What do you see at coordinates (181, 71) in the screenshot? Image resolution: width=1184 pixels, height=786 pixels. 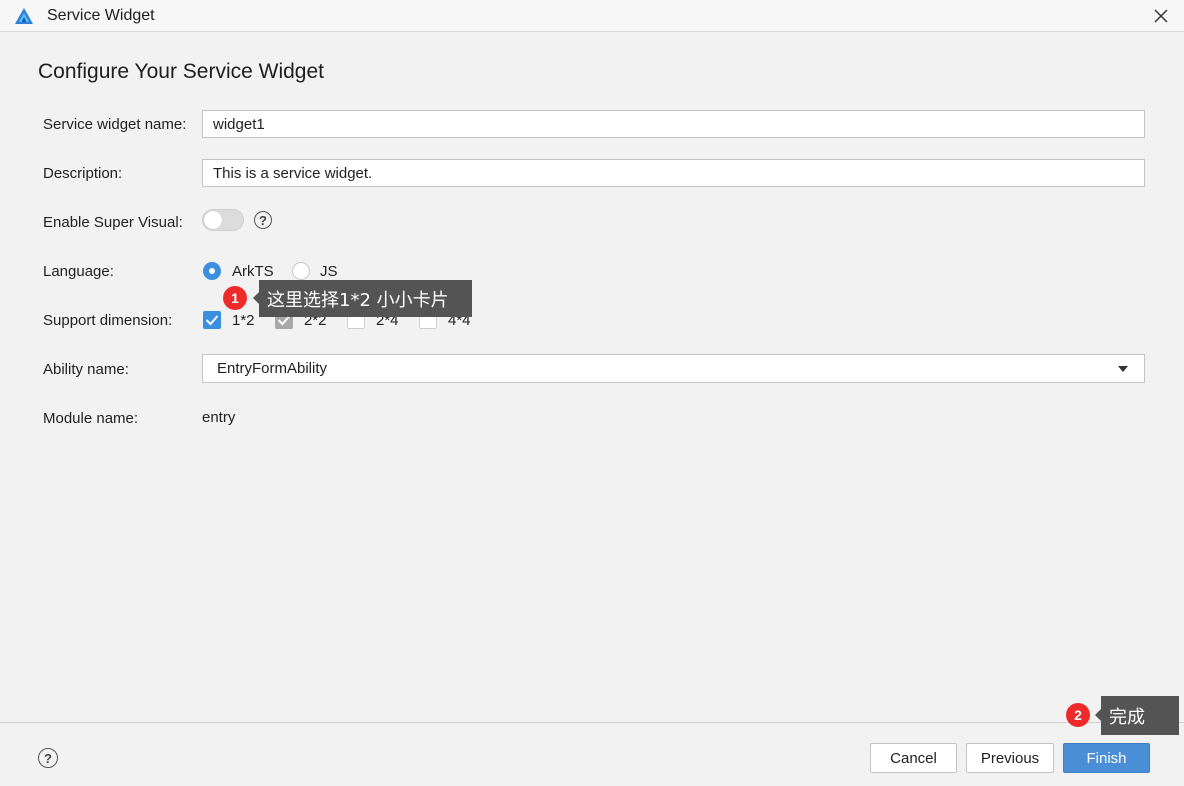 I see `page-title: Configure Your Service Widget` at bounding box center [181, 71].